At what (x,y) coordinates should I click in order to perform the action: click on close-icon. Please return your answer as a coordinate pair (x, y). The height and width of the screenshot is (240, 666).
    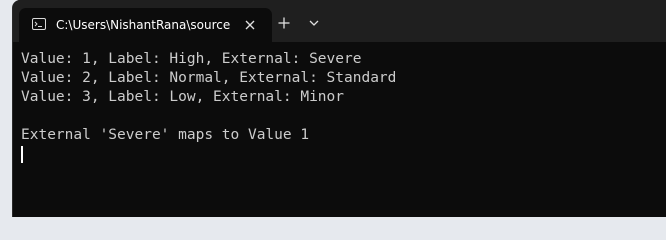
    Looking at the image, I should click on (250, 25).